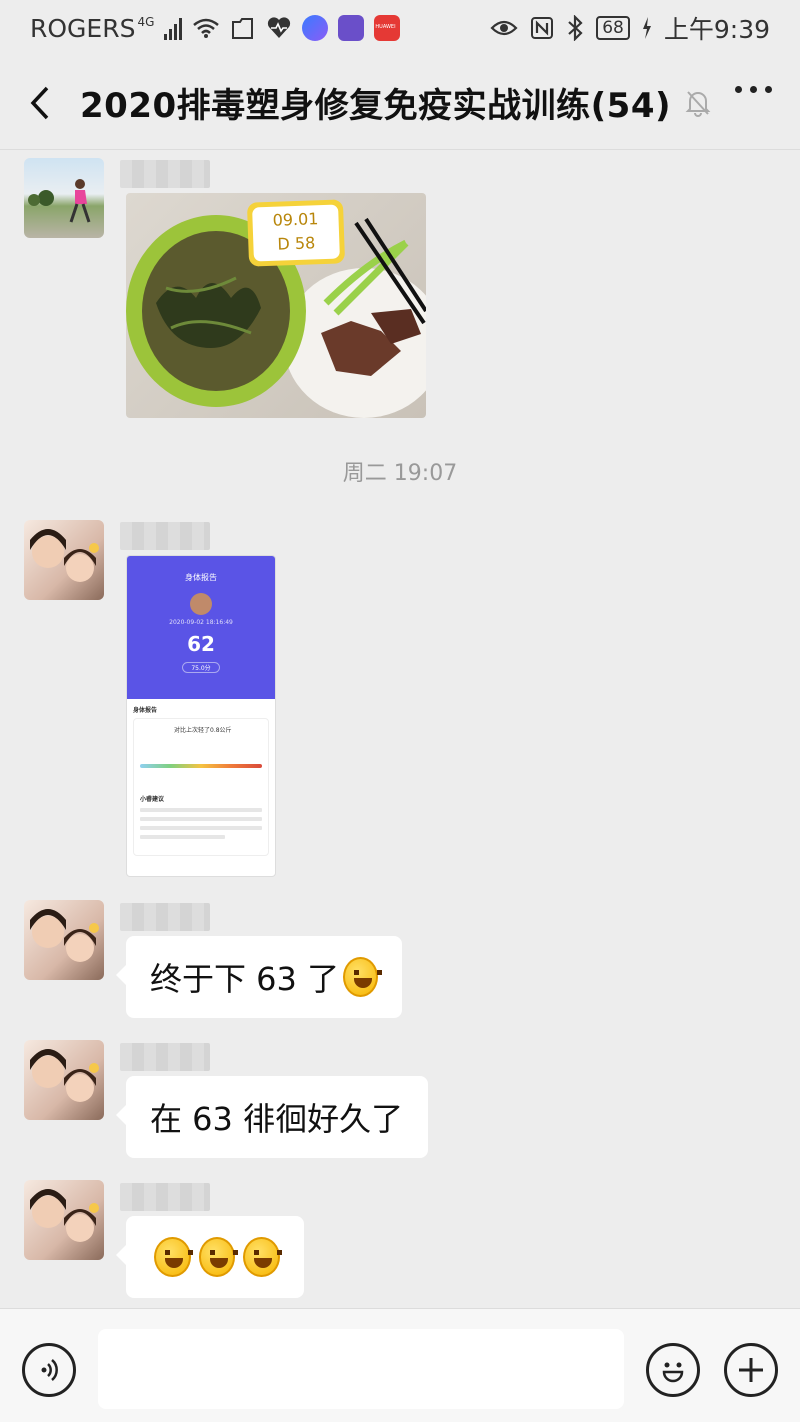  I want to click on music-icon, so click(315, 28).